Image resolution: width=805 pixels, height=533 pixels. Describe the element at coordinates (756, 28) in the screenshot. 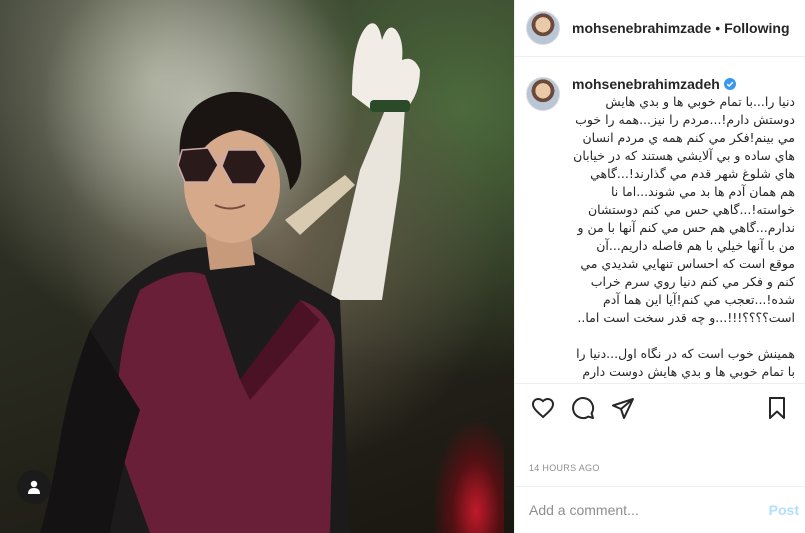

I see `following-button: Following` at that location.